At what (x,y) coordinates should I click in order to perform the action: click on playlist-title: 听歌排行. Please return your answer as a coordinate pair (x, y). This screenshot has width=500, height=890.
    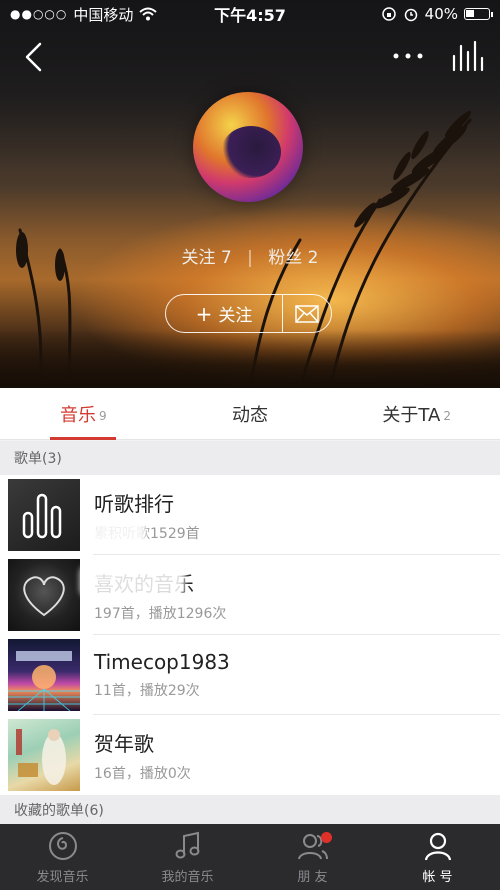
    Looking at the image, I should click on (134, 503).